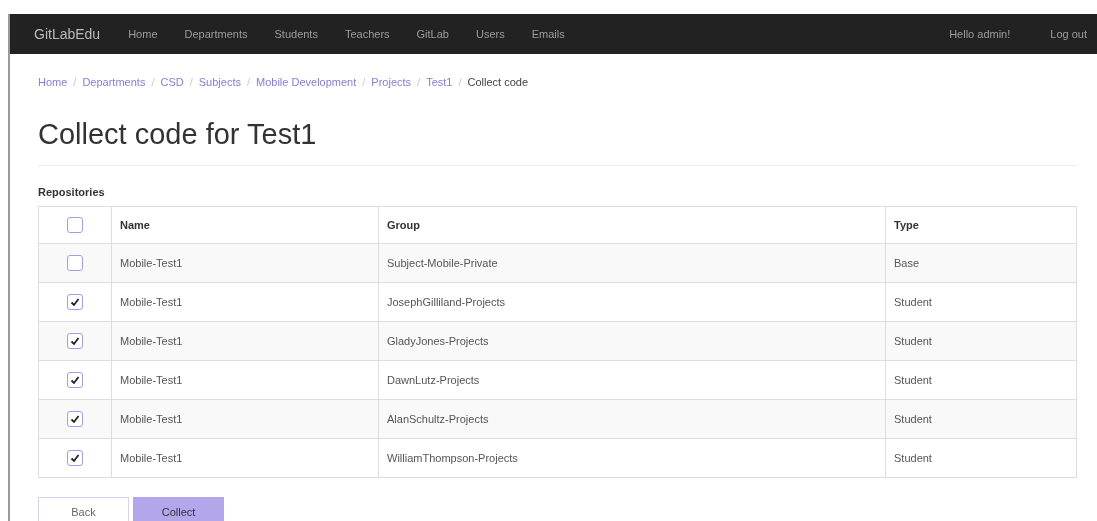 Image resolution: width=1097 pixels, height=521 pixels. What do you see at coordinates (548, 34) in the screenshot?
I see `nav-link: Emails` at bounding box center [548, 34].